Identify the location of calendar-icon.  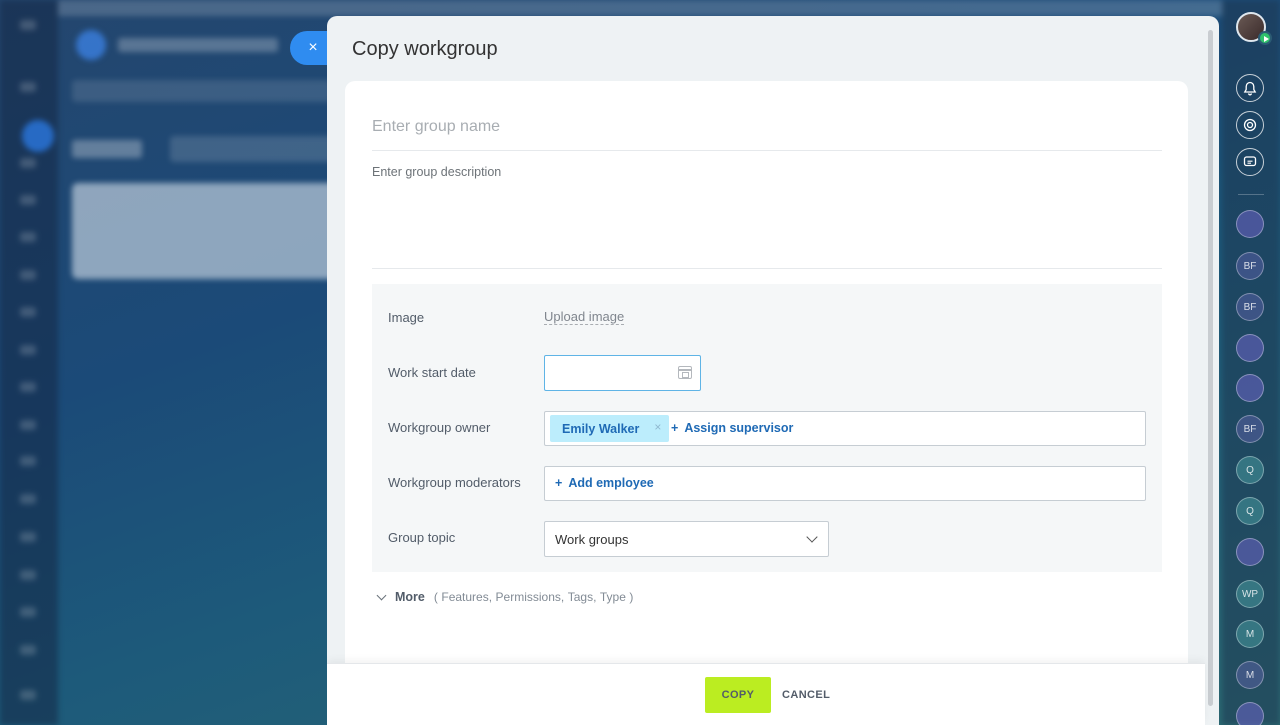
(685, 372).